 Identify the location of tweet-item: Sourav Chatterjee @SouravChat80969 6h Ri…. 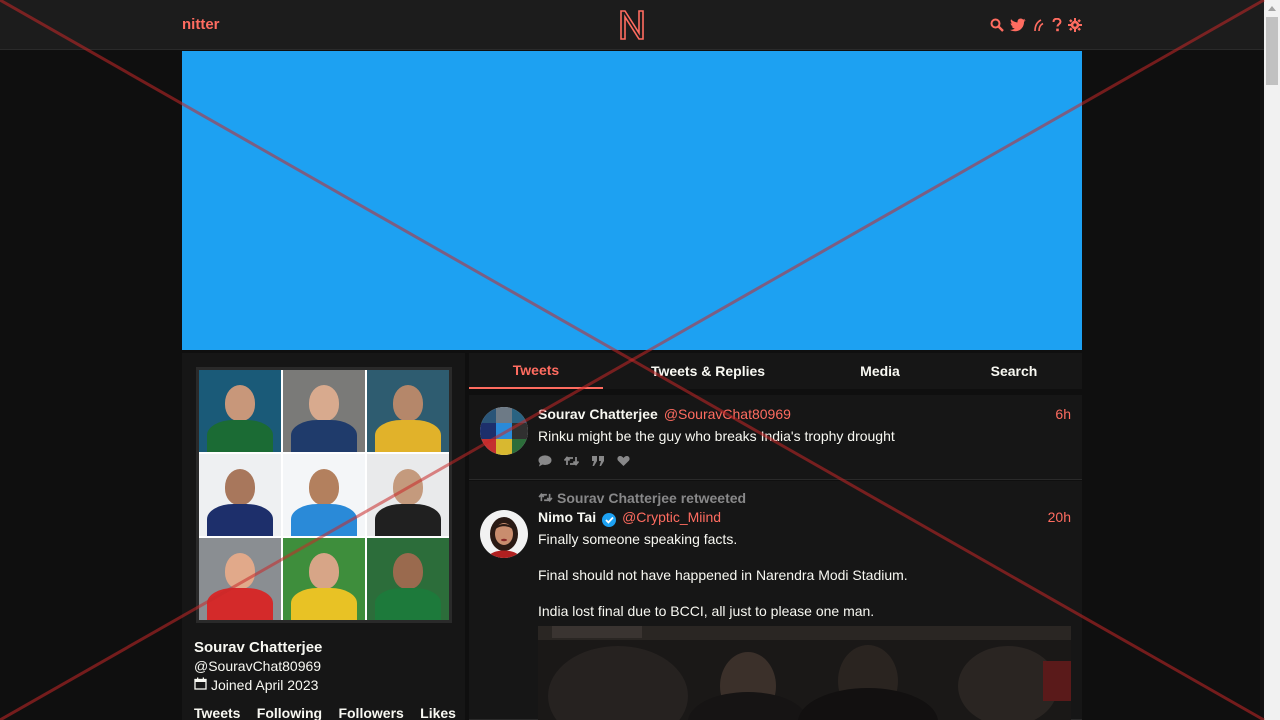
(775, 437).